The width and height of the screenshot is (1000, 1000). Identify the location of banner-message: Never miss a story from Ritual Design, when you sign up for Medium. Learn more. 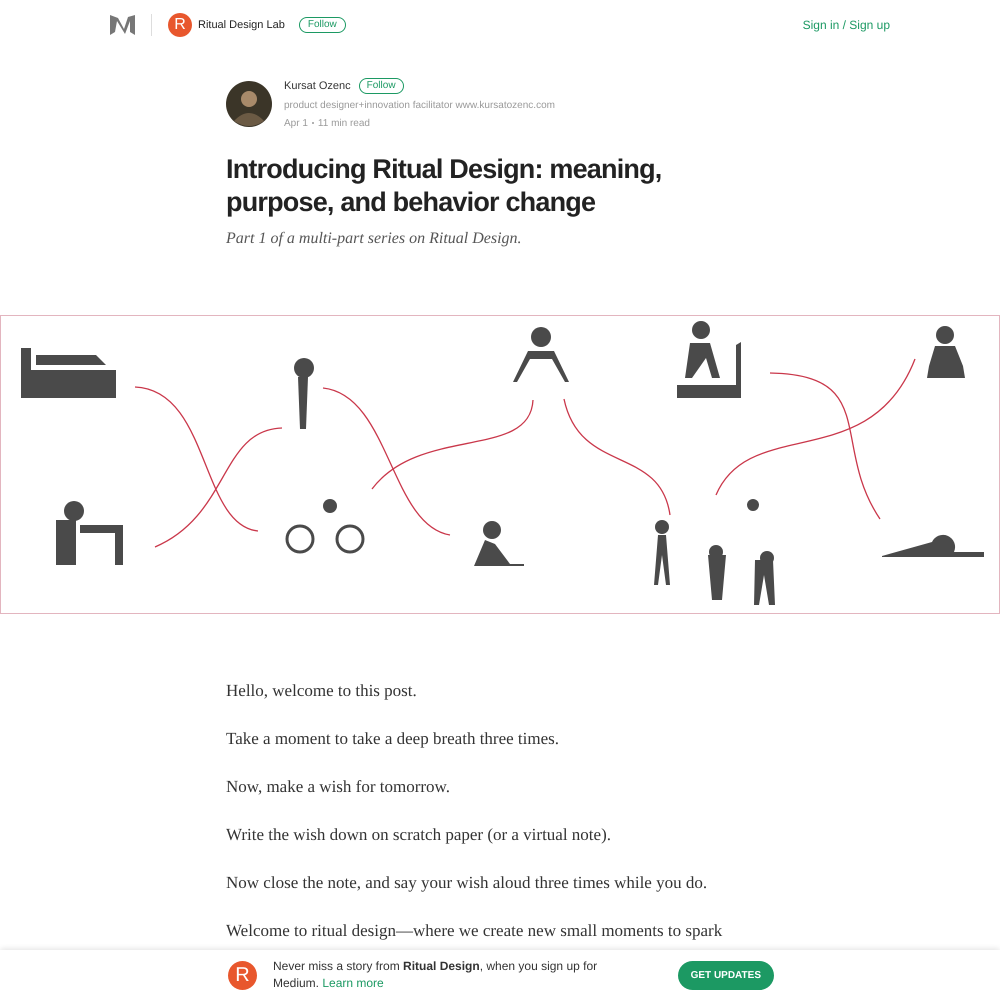
(435, 975).